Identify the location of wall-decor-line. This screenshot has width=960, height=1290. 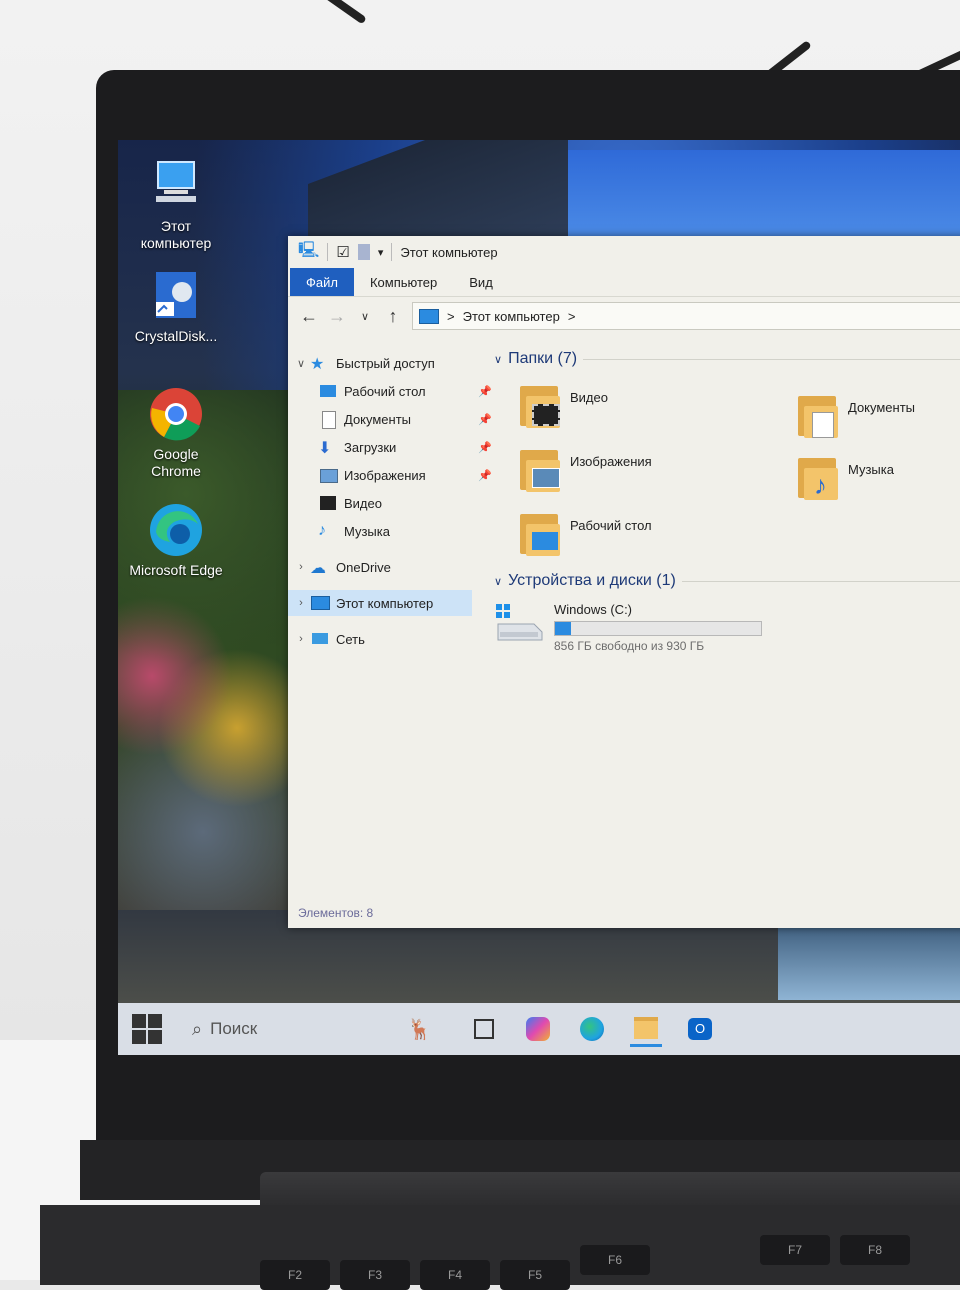
(340, 12).